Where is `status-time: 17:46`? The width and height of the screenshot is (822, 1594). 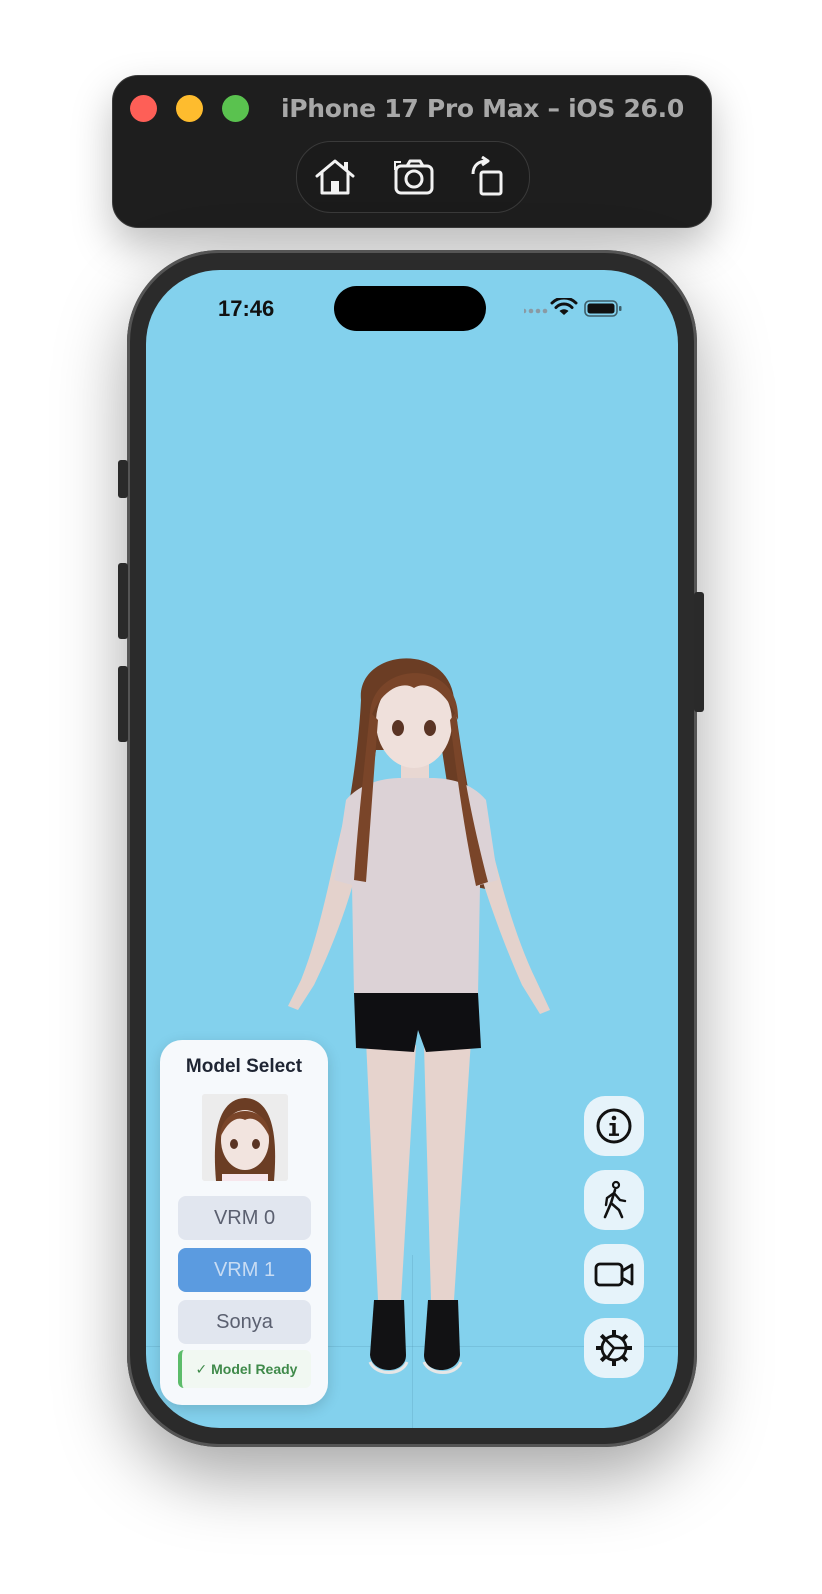
status-time: 17:46 is located at coordinates (246, 308).